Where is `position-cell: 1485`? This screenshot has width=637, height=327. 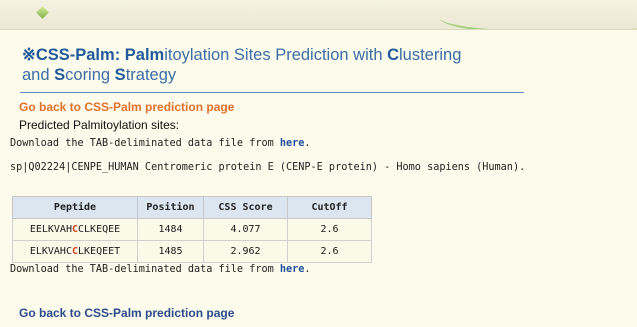 position-cell: 1485 is located at coordinates (170, 251).